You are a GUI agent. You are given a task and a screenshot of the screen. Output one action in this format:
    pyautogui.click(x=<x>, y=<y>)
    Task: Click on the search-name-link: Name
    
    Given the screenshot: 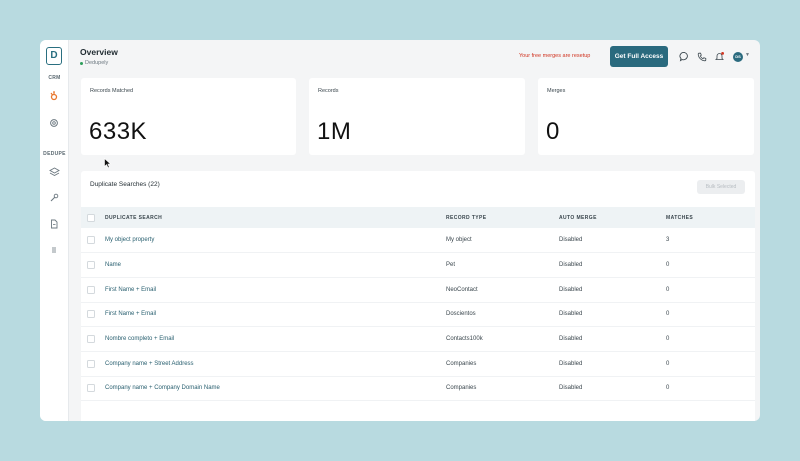 What is the action you would take?
    pyautogui.click(x=275, y=265)
    